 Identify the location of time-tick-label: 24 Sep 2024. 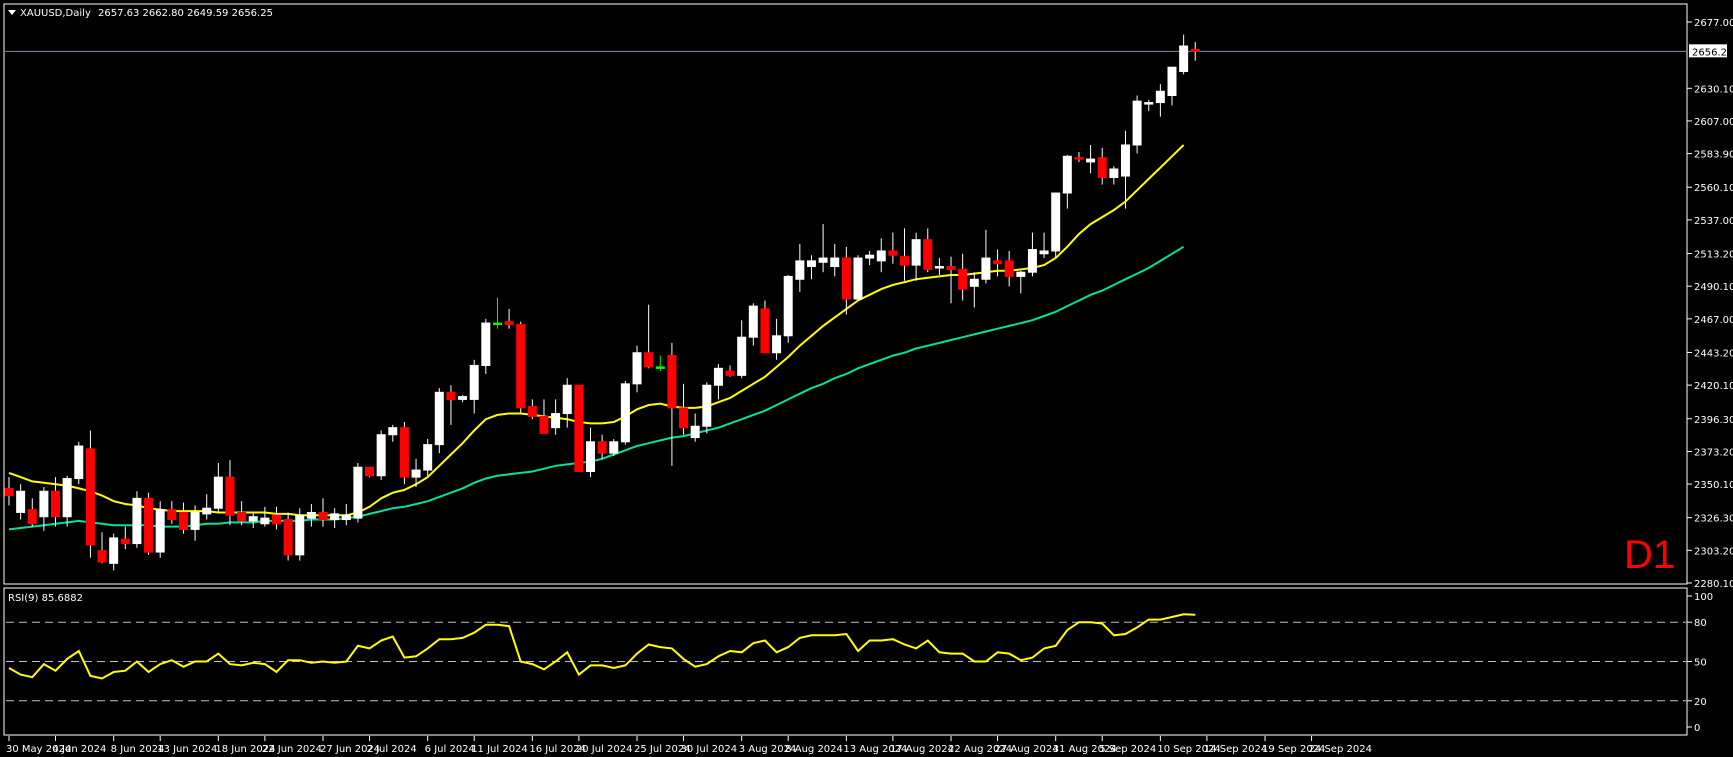
(1340, 749).